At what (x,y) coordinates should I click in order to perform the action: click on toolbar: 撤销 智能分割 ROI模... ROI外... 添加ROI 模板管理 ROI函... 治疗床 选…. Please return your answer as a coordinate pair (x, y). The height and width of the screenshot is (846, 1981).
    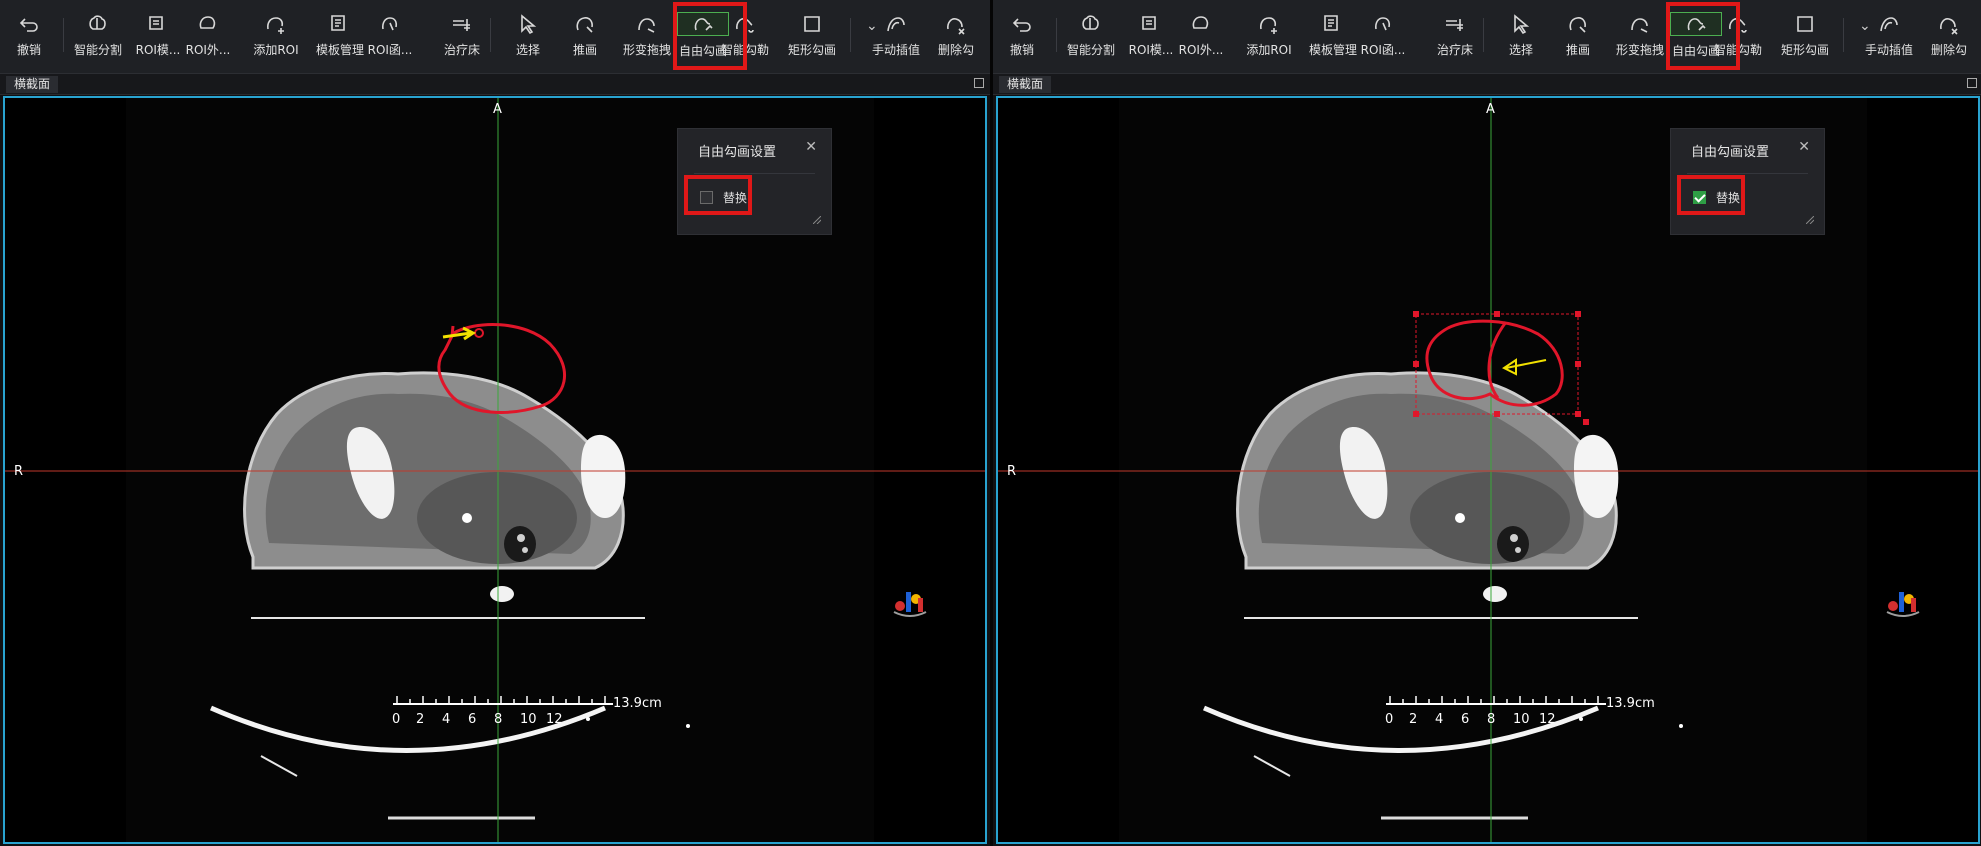
    Looking at the image, I should click on (1487, 37).